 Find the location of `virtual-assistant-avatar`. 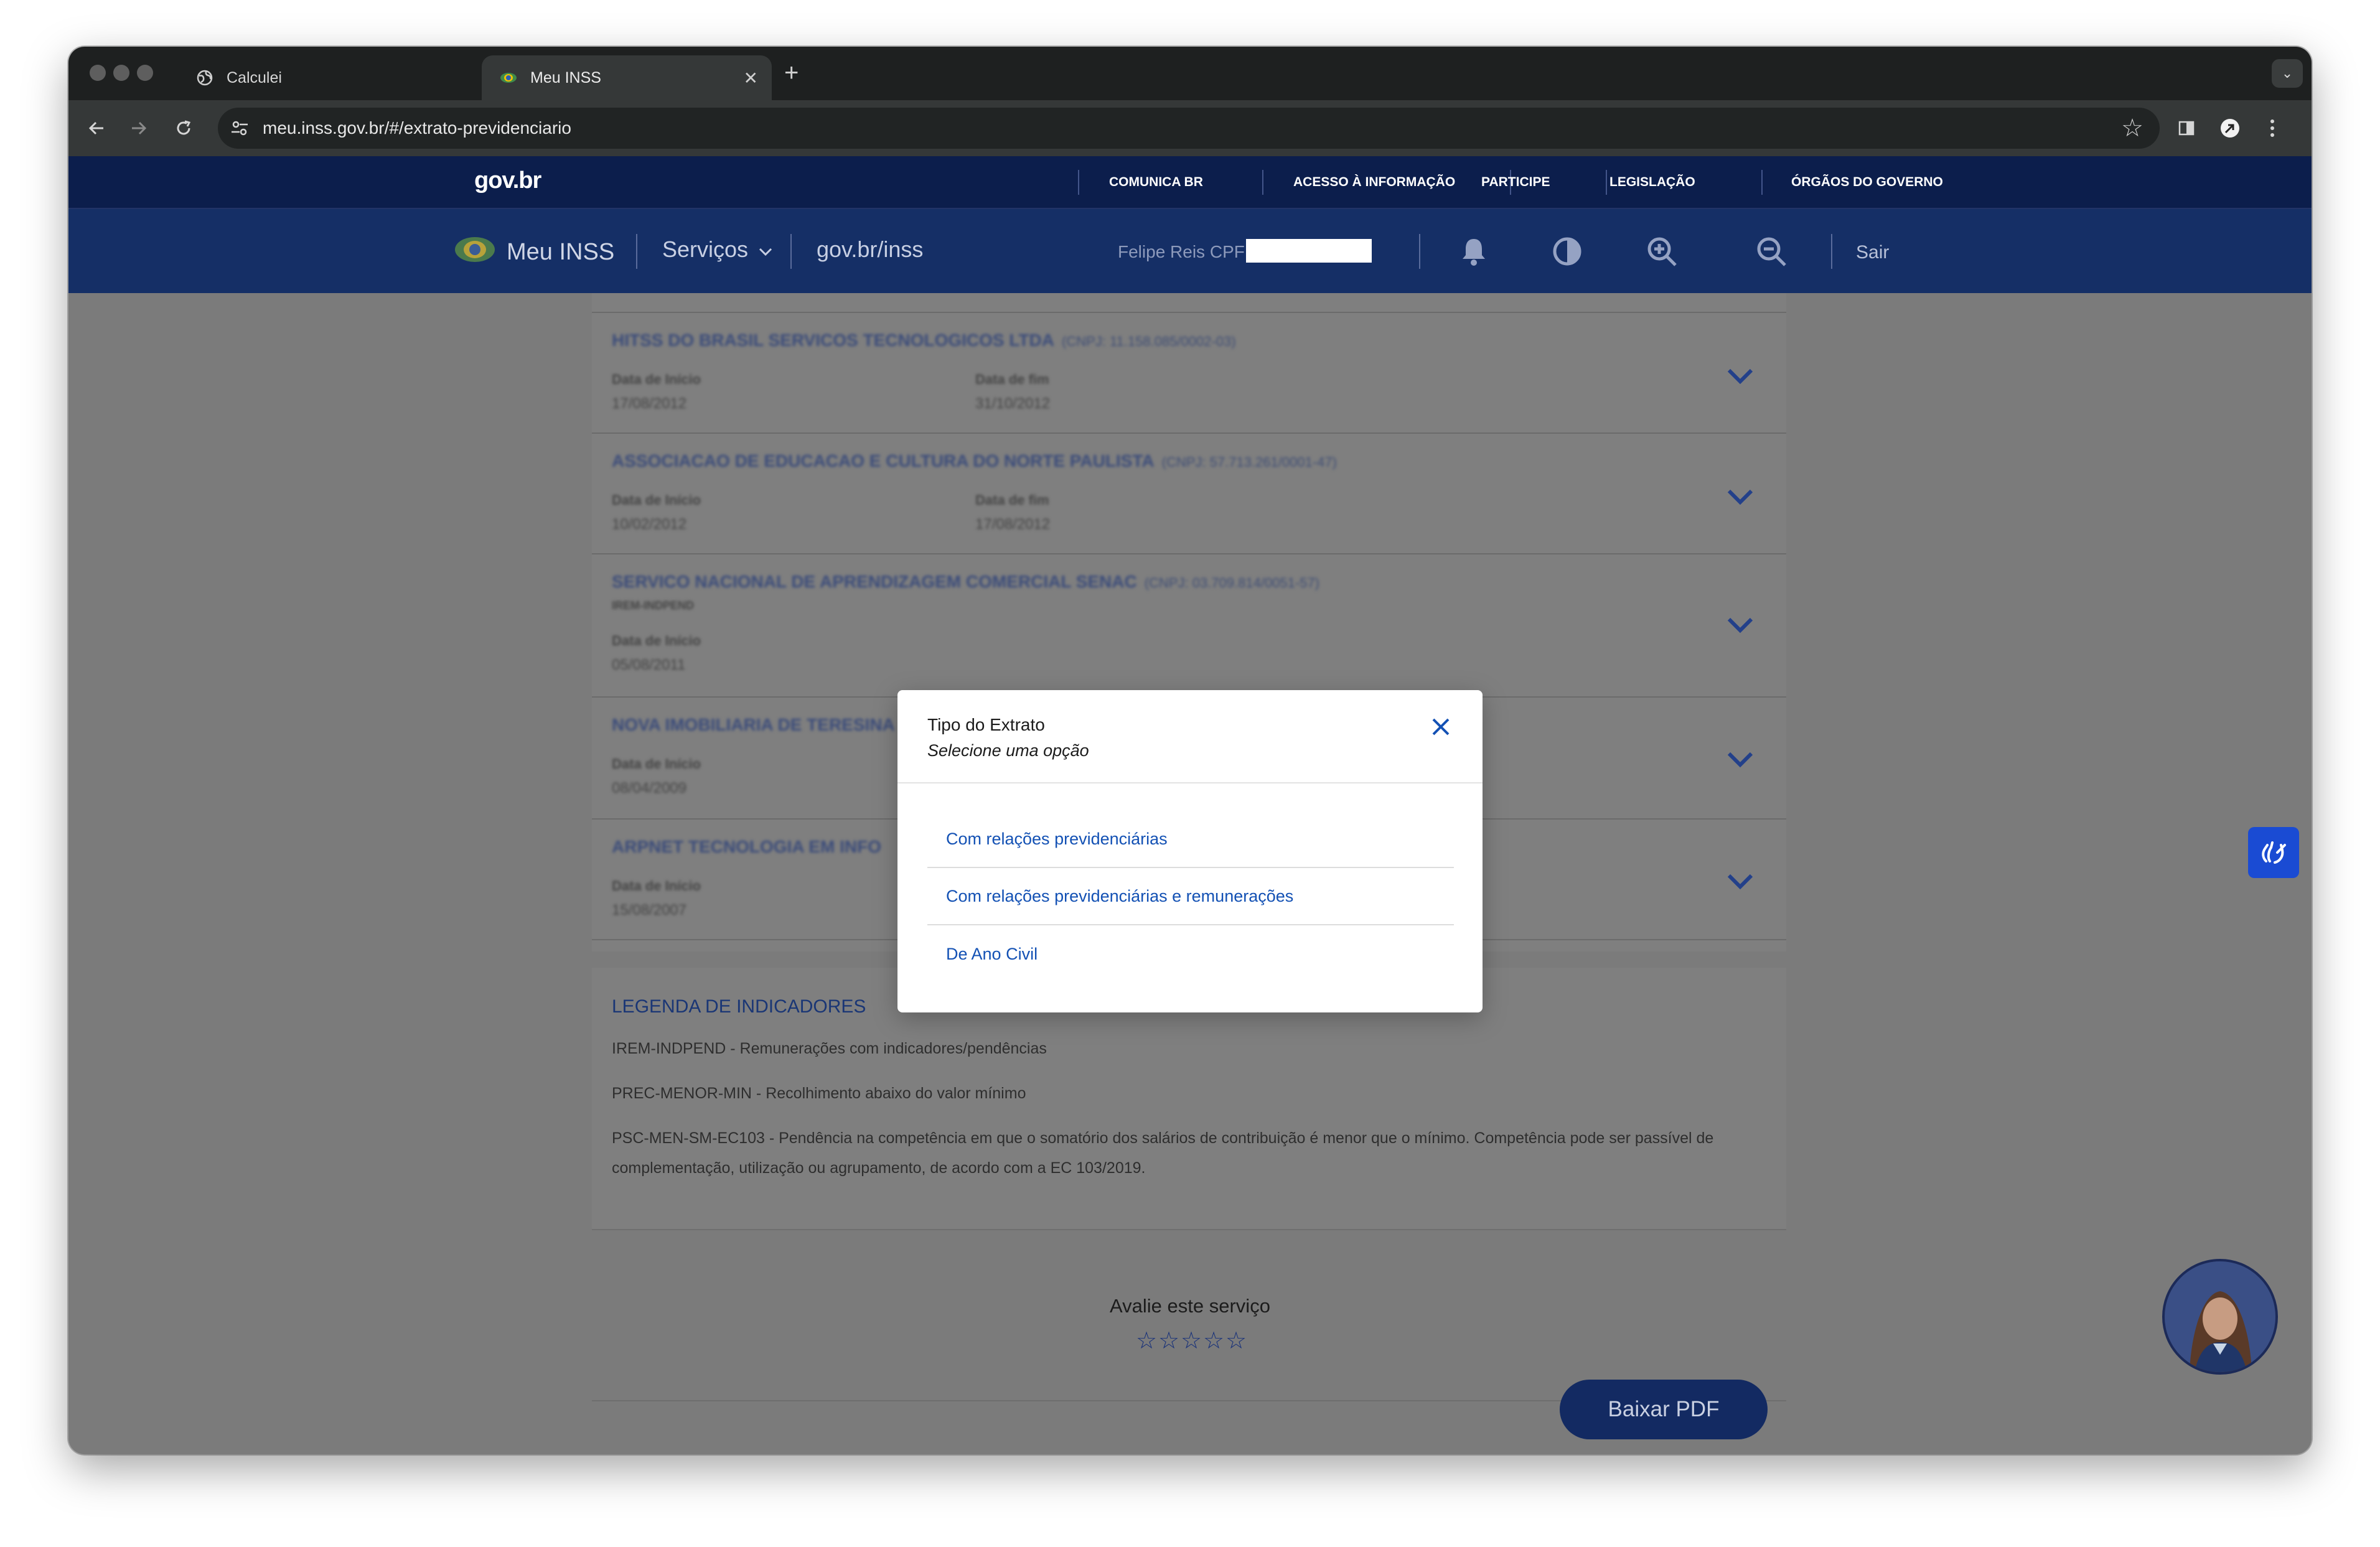

virtual-assistant-avatar is located at coordinates (2220, 1317).